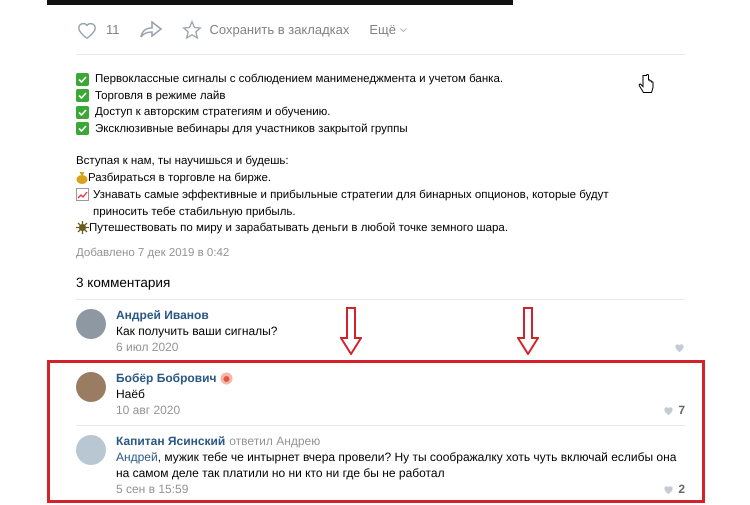 The image size is (750, 505). What do you see at coordinates (397, 465) in the screenshot?
I see `comment-text: Андрей, мужик тебе че интырнет вчера провели? Ну ты соображалку хоть чуть включай еслибы она на самом деле так платили но ни кто ни где бы не работал` at bounding box center [397, 465].